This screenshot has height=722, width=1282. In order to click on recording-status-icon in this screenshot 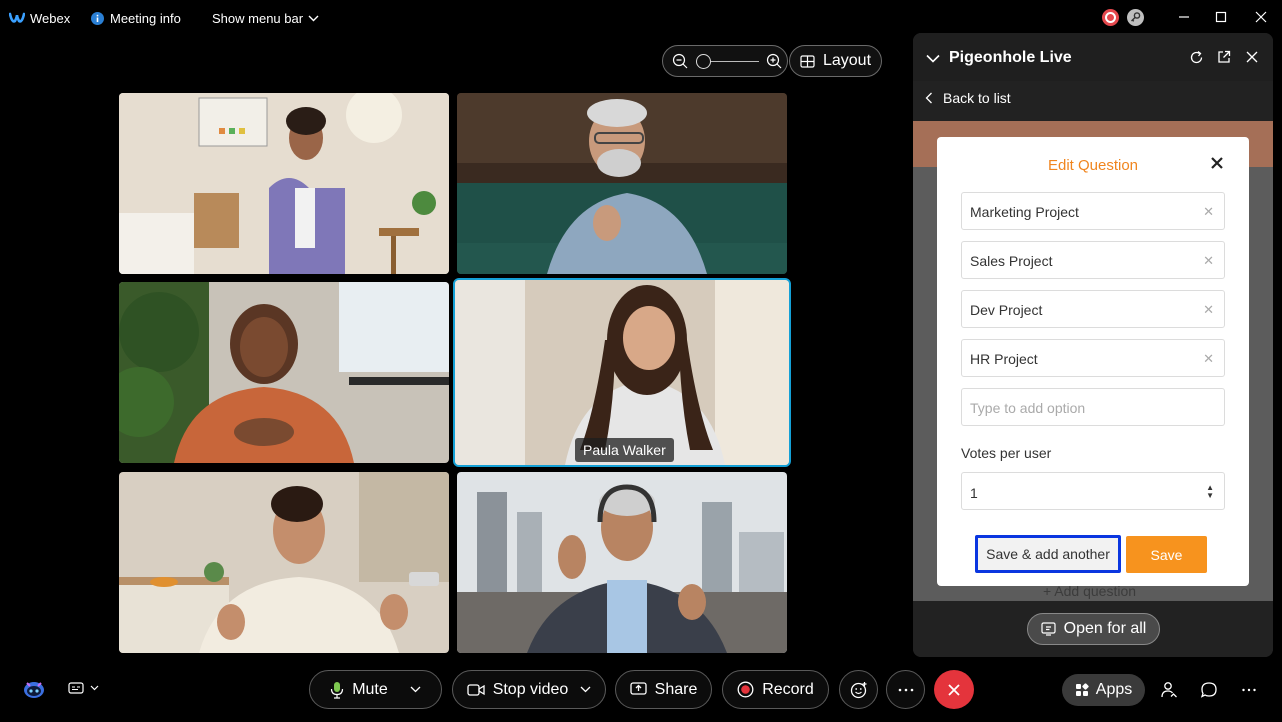, I will do `click(1110, 17)`.